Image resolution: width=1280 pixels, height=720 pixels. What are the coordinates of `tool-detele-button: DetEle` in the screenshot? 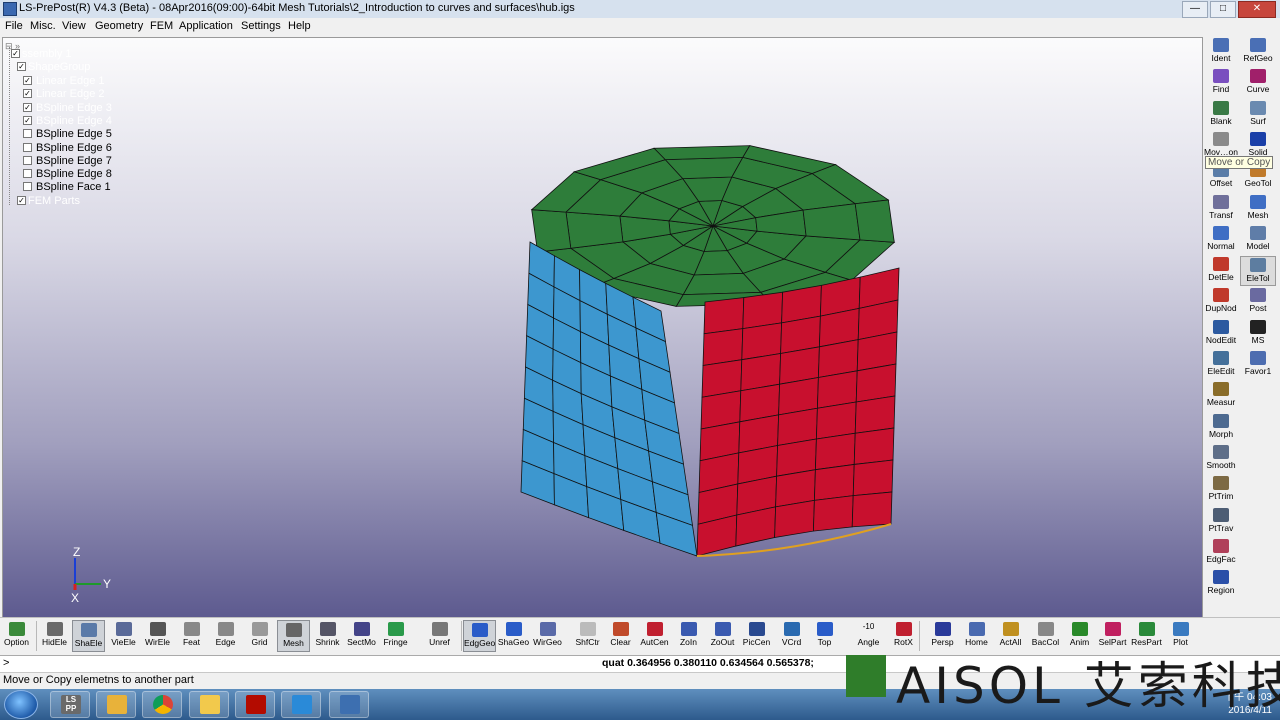 It's located at (1221, 271).